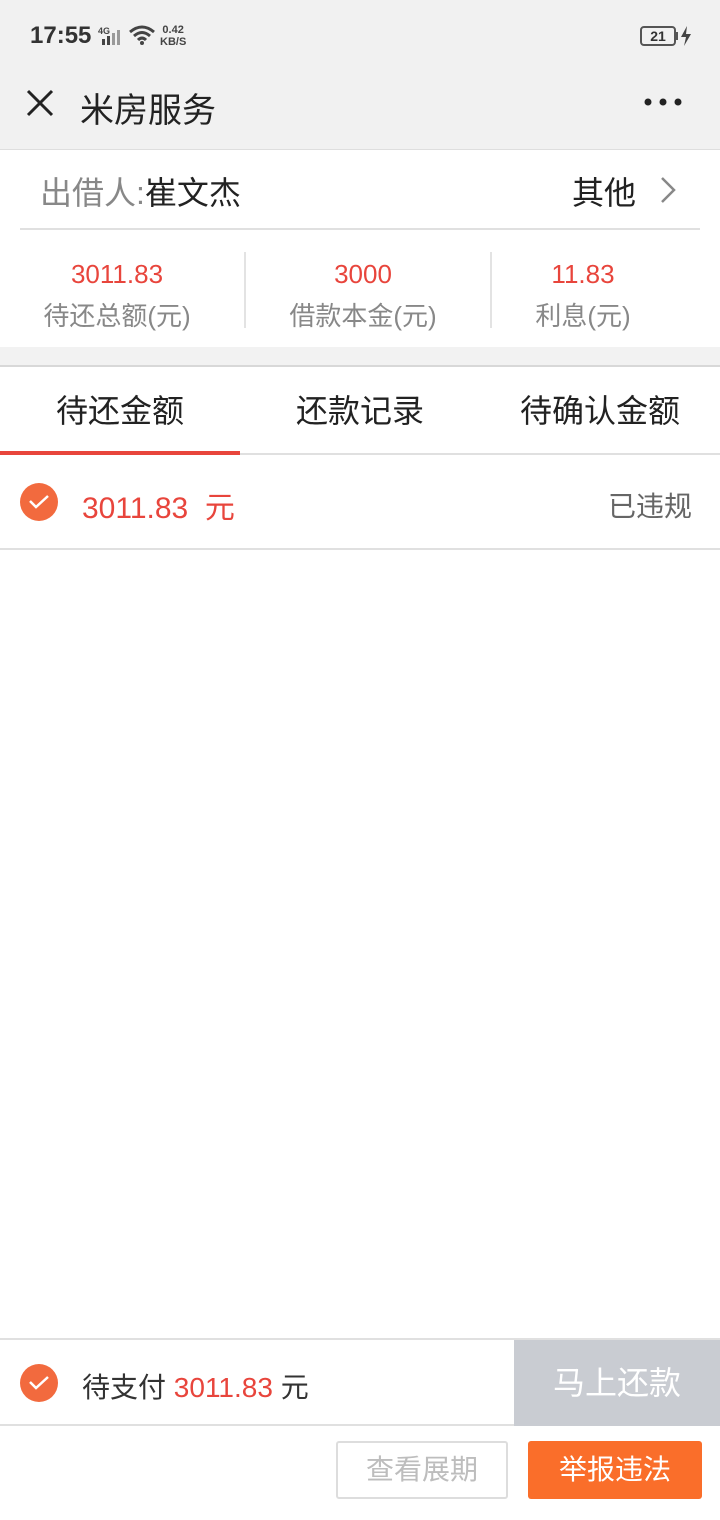 The width and height of the screenshot is (720, 1520). Describe the element at coordinates (363, 292) in the screenshot. I see `summary-principal: 3000 借款本金(元)` at that location.